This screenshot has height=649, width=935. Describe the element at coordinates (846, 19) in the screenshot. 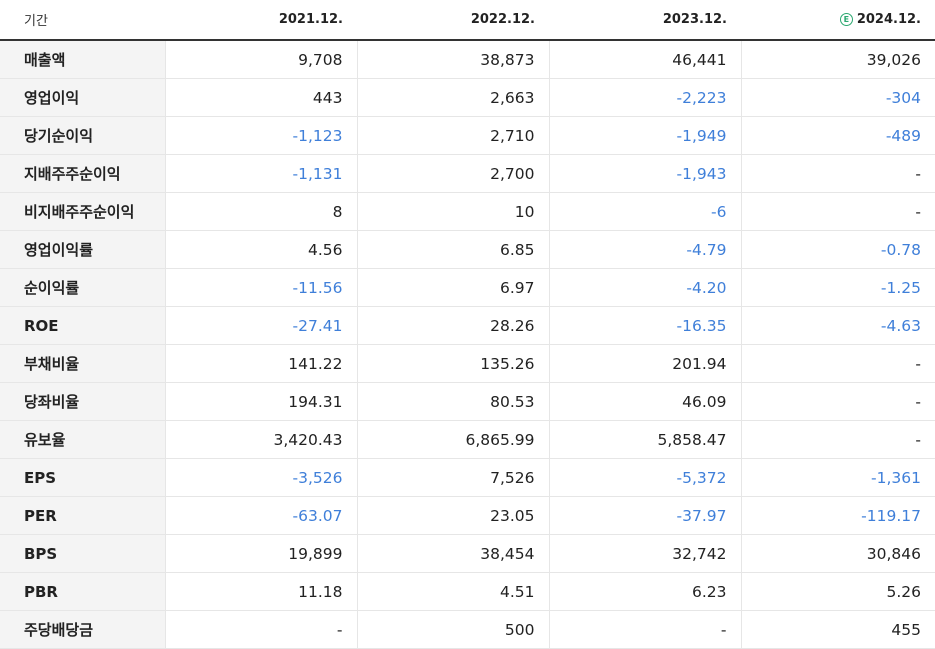

I see `estimate-icon: E` at that location.